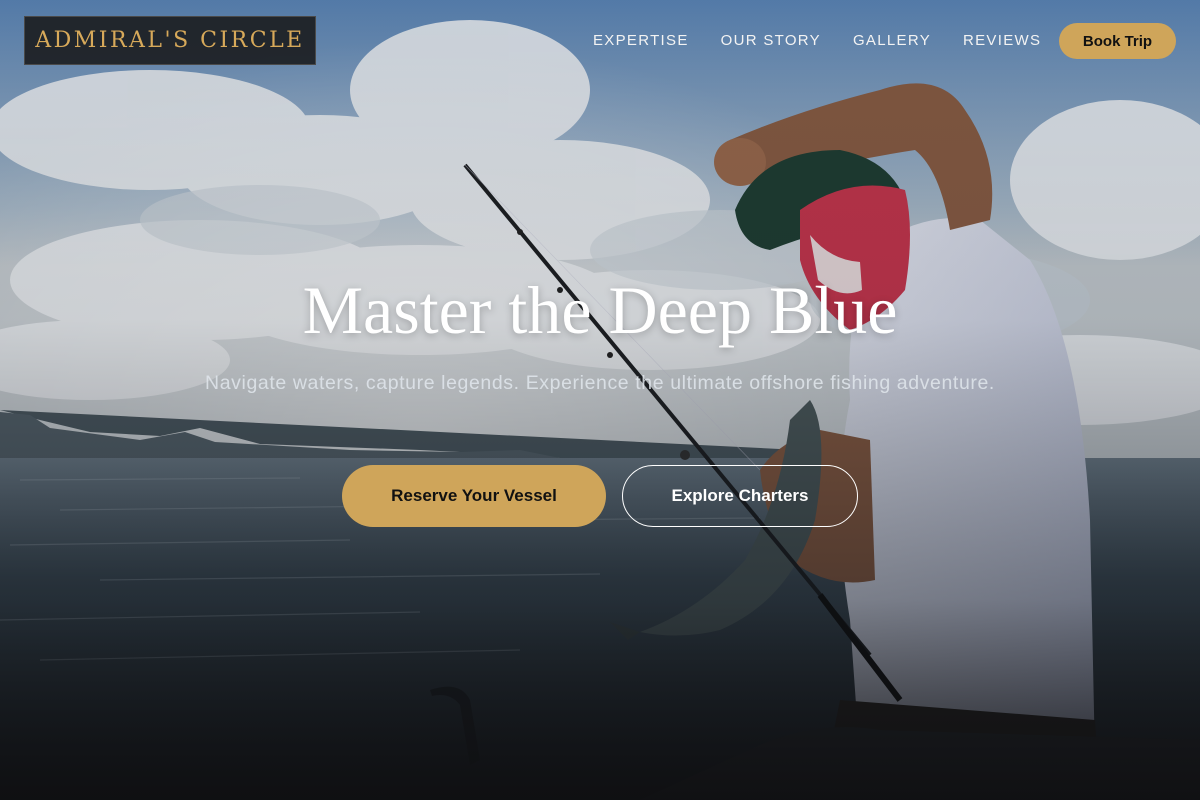  I want to click on main-nav: EXPERTISE OUR STORY GALLERY REVIEWS, so click(833, 41).